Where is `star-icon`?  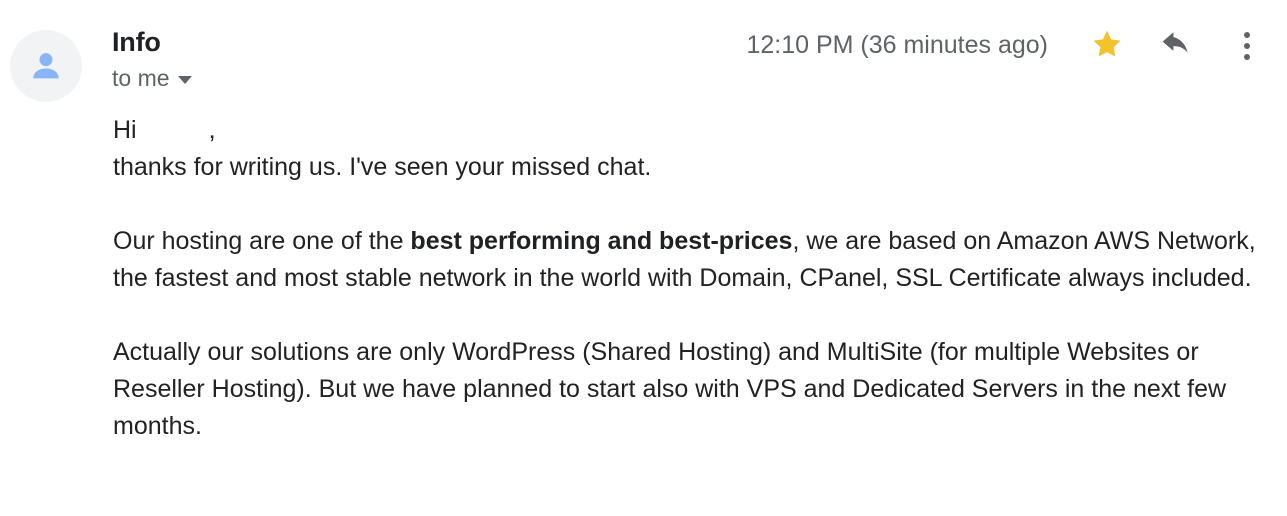
star-icon is located at coordinates (1107, 46).